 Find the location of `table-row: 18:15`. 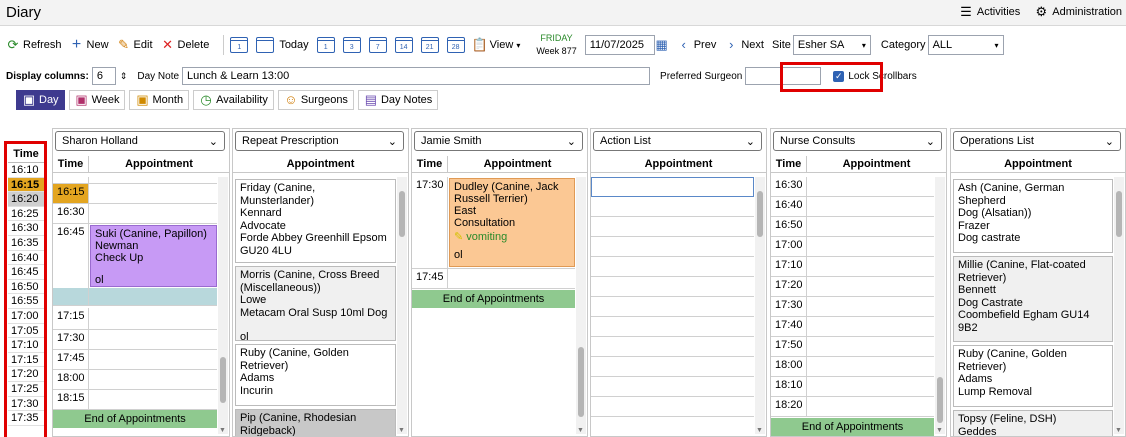

table-row: 18:15 is located at coordinates (135, 400).